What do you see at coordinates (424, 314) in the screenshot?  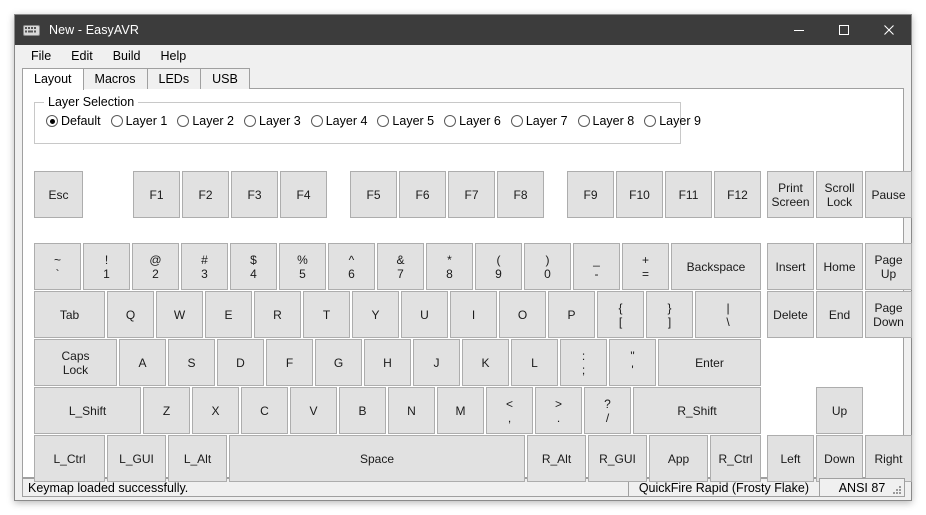 I see `key-u: U` at bounding box center [424, 314].